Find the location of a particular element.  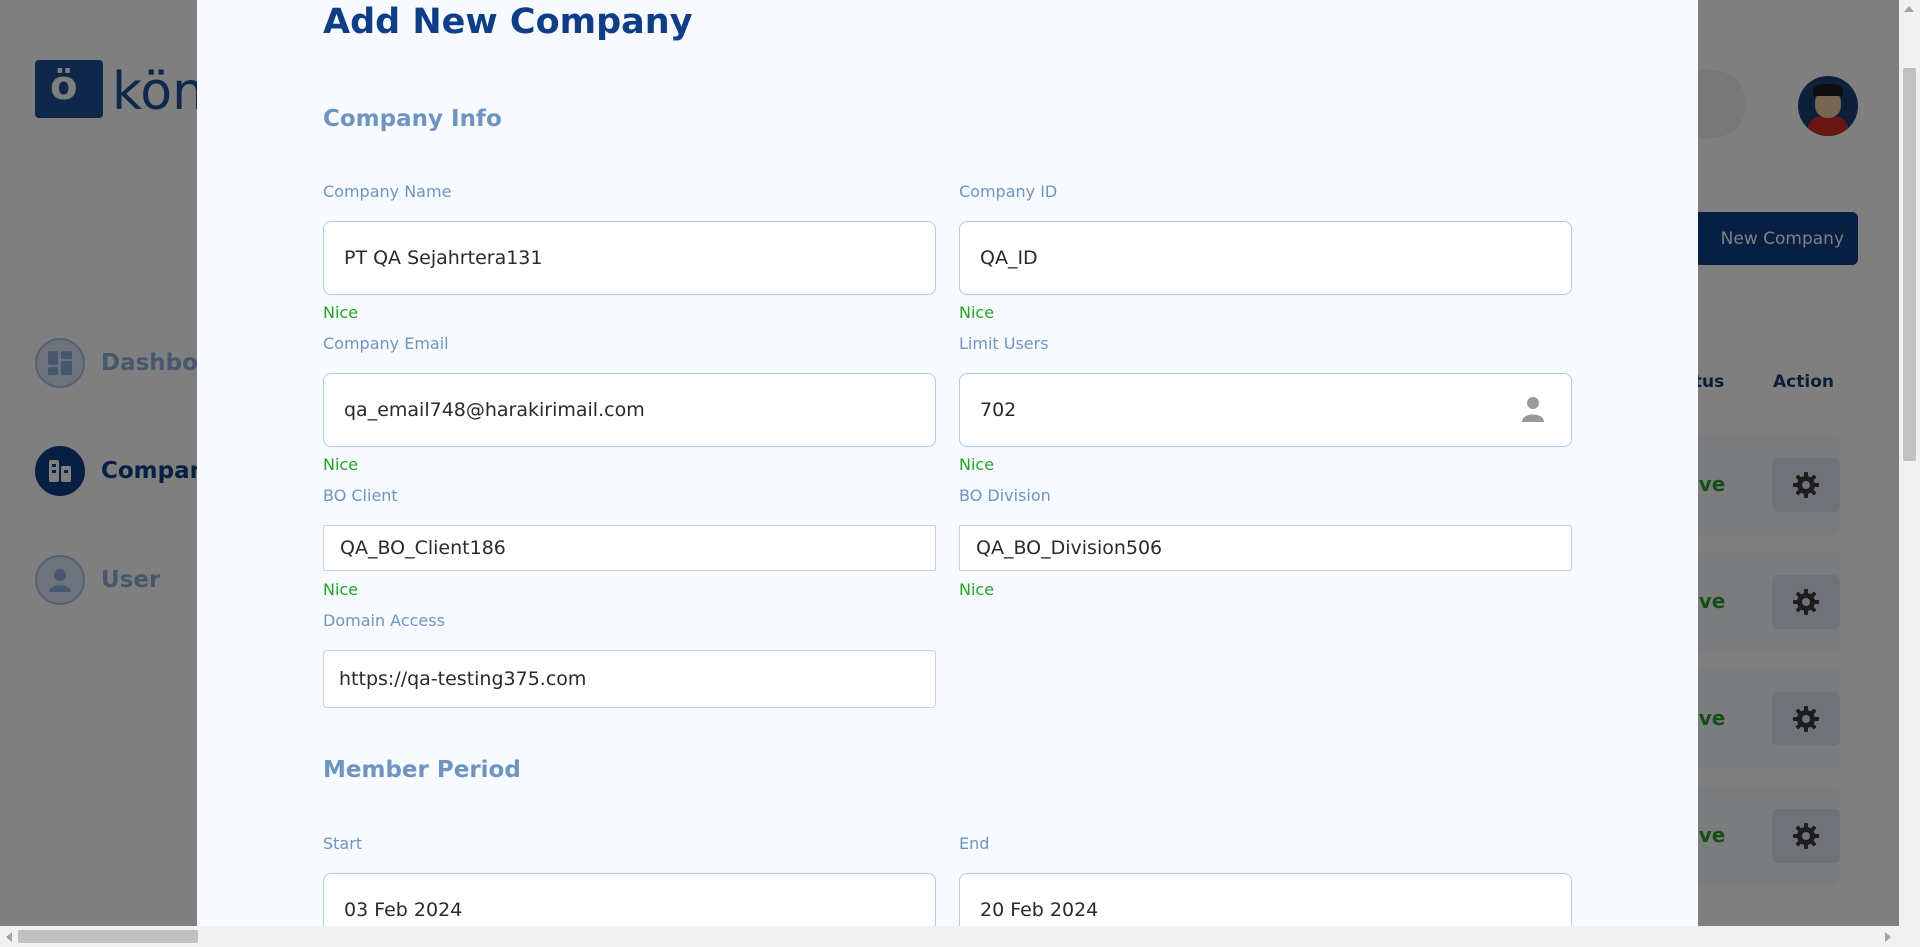

scroll-right-arrow-icon is located at coordinates (1888, 937).